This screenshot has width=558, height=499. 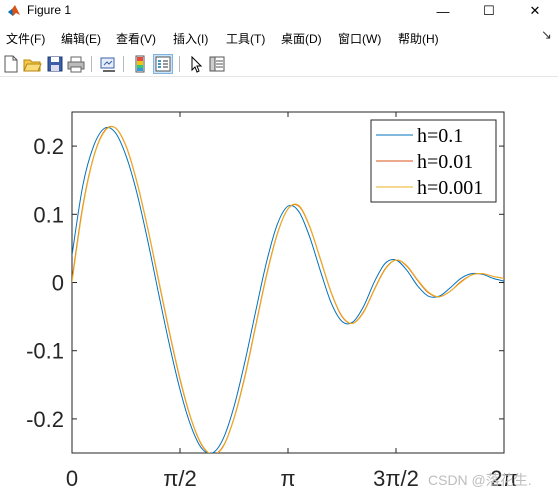 What do you see at coordinates (245, 38) in the screenshot?
I see `menu-tools: 工具(T)` at bounding box center [245, 38].